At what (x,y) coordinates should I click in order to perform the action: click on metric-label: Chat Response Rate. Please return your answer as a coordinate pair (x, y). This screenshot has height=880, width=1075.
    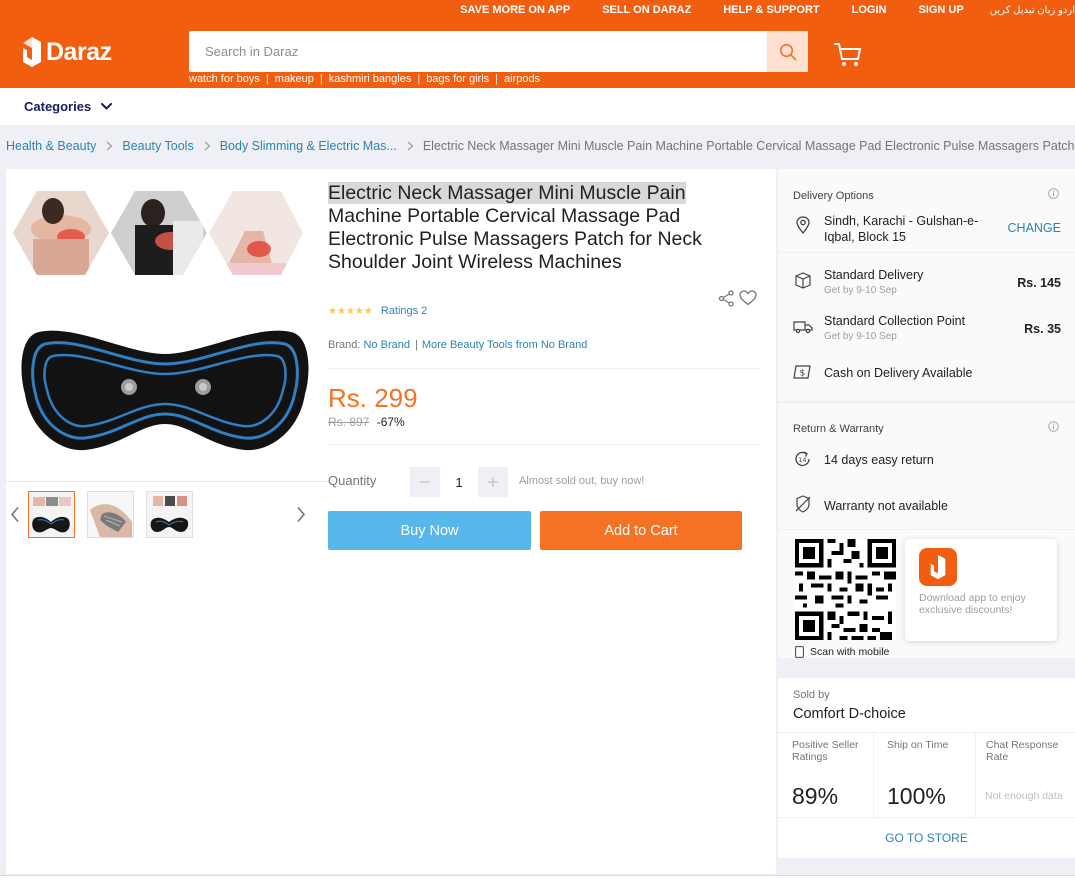
    Looking at the image, I should click on (1022, 751).